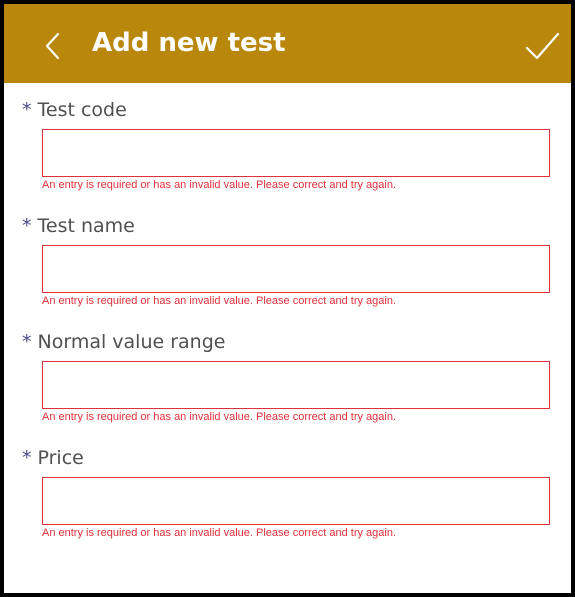 The image size is (575, 597). I want to click on page-title: Add new test, so click(189, 43).